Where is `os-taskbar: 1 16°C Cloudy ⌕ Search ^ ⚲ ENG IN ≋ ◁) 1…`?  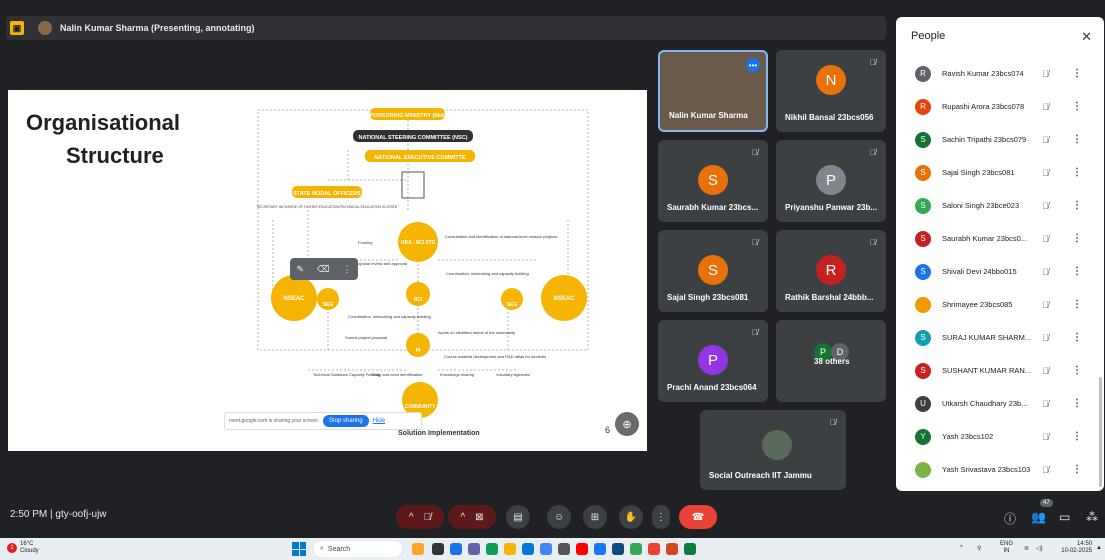 os-taskbar: 1 16°C Cloudy ⌕ Search ^ ⚲ ENG IN ≋ ◁) 1… is located at coordinates (552, 549).